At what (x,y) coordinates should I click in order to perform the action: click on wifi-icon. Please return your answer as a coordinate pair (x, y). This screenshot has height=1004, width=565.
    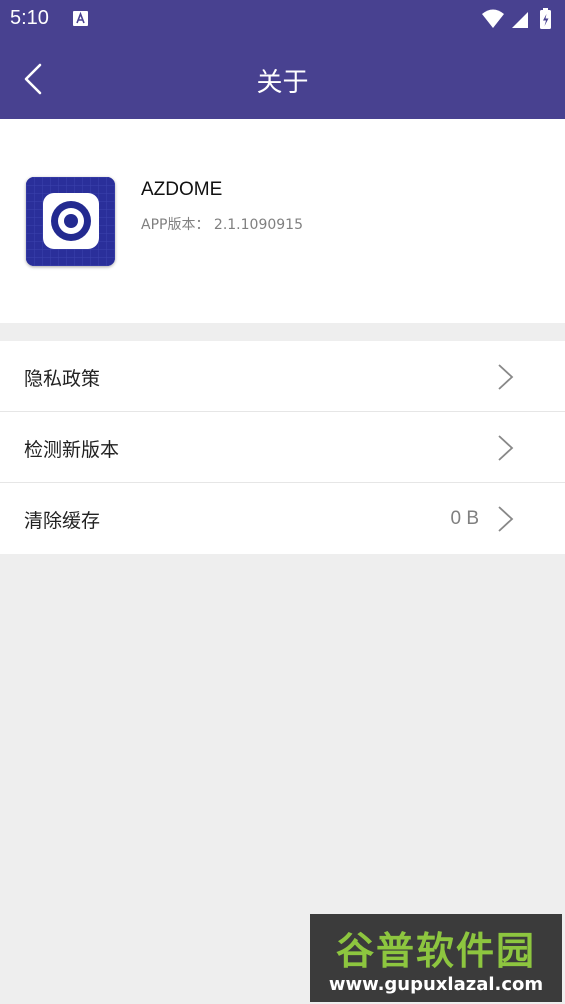
    Looking at the image, I should click on (493, 18).